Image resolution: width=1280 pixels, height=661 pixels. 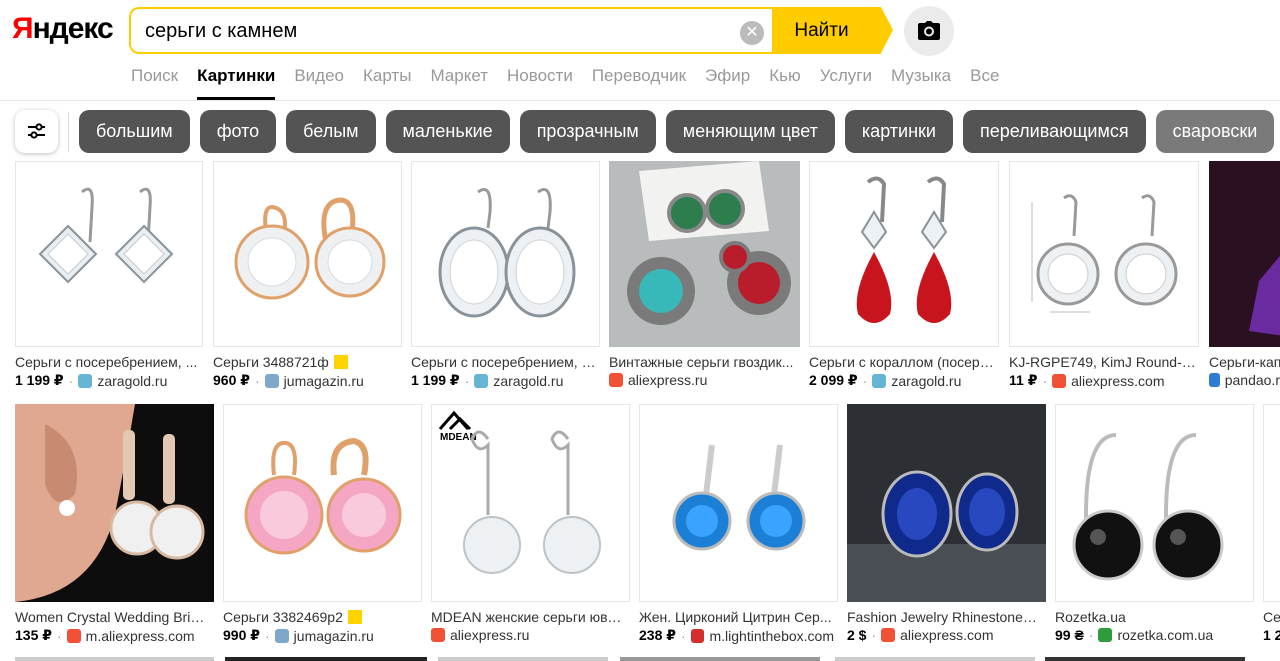 I want to click on thumbnail: MDEAN, so click(x=530, y=503).